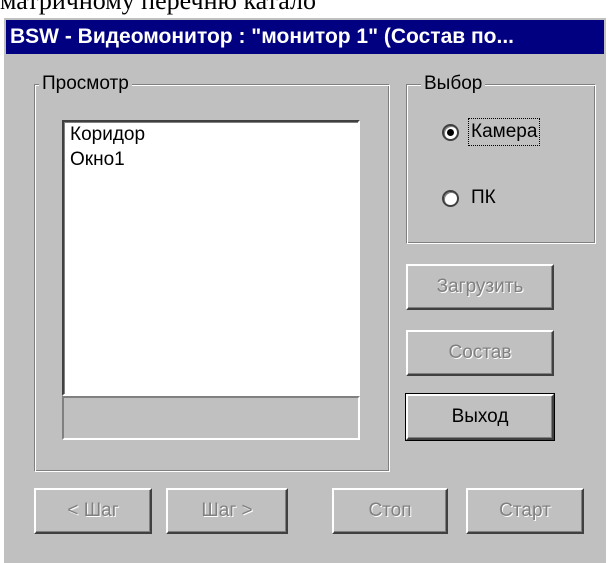 This screenshot has width=610, height=563. I want to click on radio-selected-icon, so click(450, 132).